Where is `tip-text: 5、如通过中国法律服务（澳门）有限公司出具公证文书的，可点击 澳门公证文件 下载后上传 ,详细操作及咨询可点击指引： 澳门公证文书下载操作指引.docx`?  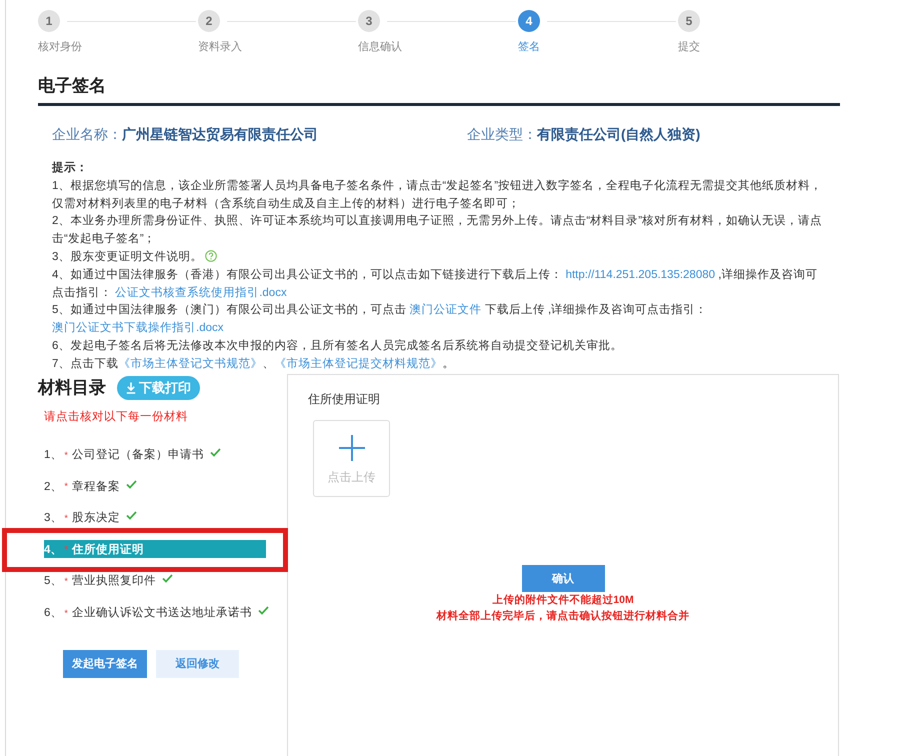 tip-text: 5、如通过中国法律服务（澳门）有限公司出具公证文书的，可点击 澳门公证文件 下载后上传 ,详细操作及咨询可点击指引： 澳门公证文书下载操作指引.docx is located at coordinates (380, 319).